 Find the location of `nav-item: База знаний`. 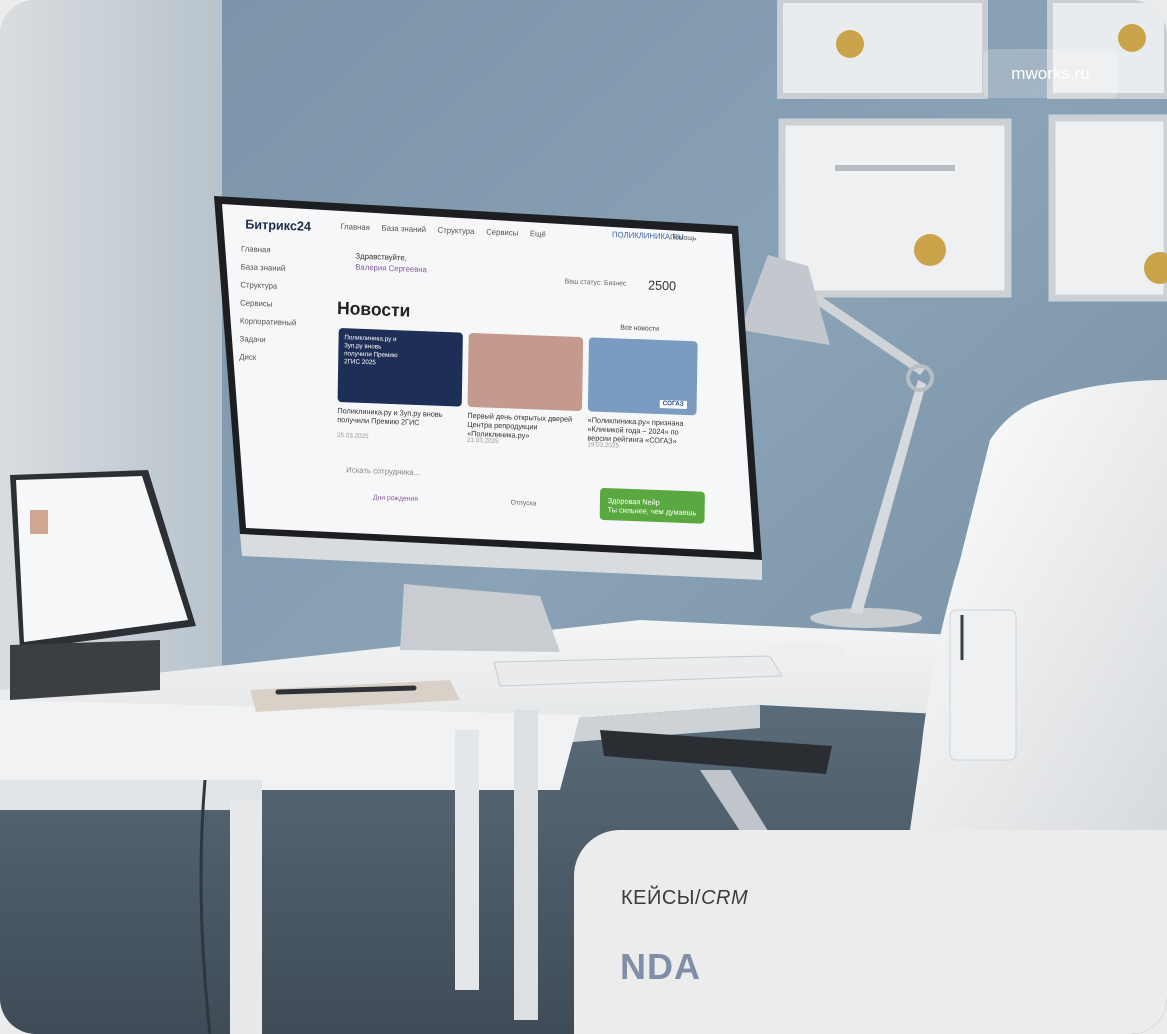

nav-item: База знаний is located at coordinates (403, 229).